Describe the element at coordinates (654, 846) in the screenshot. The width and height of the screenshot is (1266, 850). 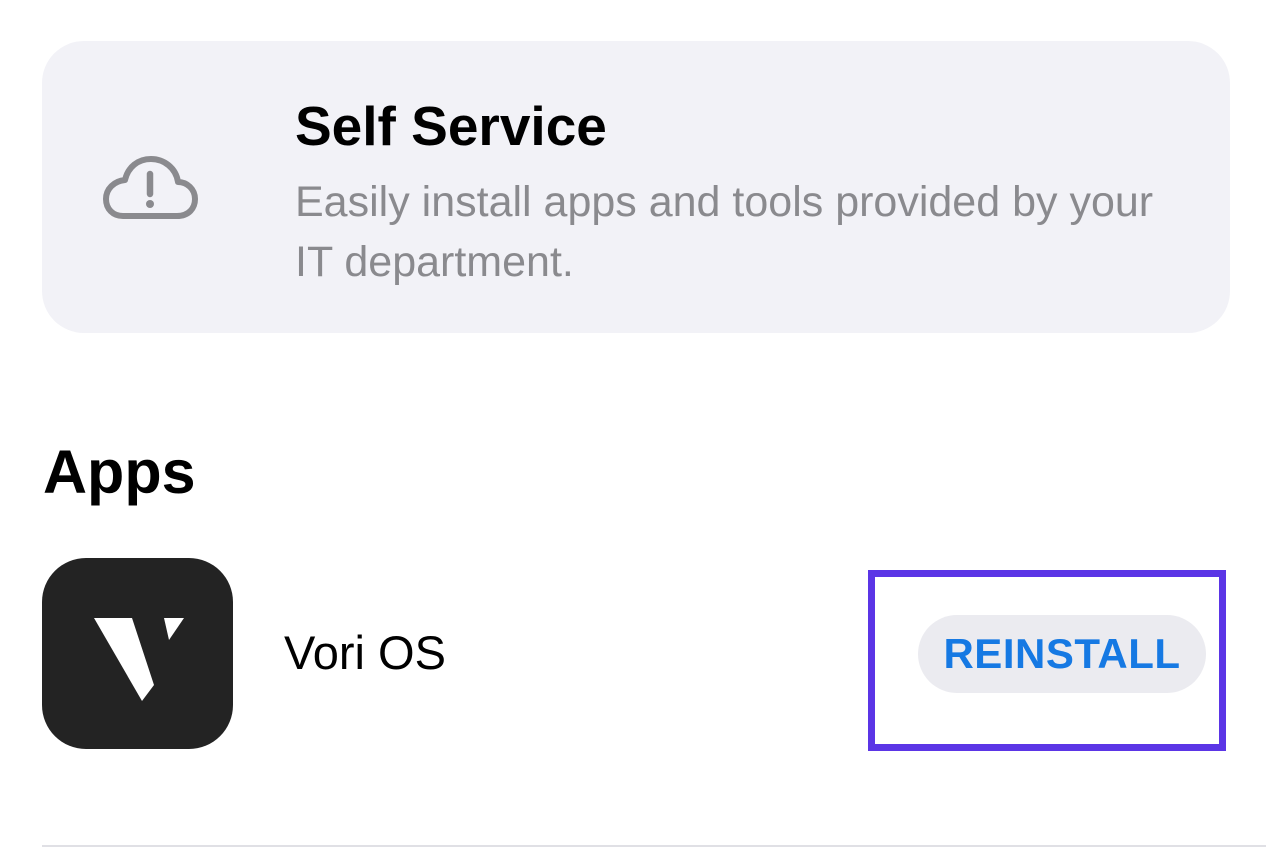
I see `list-divider` at that location.